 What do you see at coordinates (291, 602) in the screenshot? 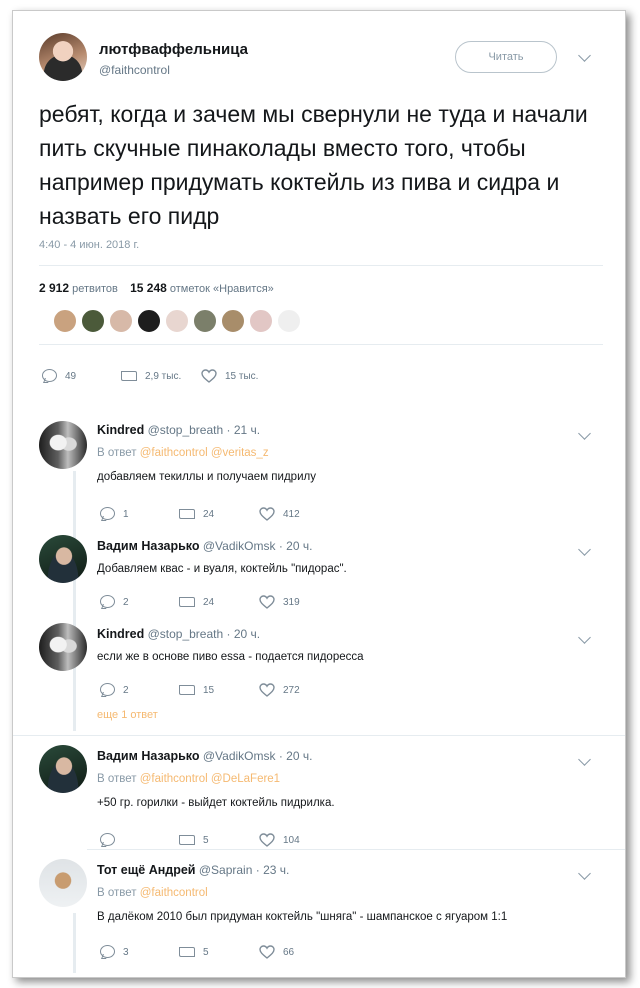
I see `like-count: 319` at bounding box center [291, 602].